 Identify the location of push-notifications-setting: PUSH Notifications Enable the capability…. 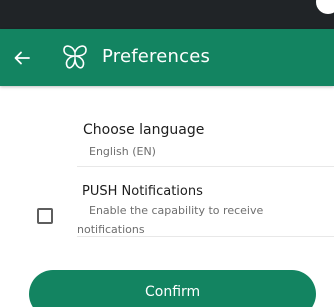
(205, 208).